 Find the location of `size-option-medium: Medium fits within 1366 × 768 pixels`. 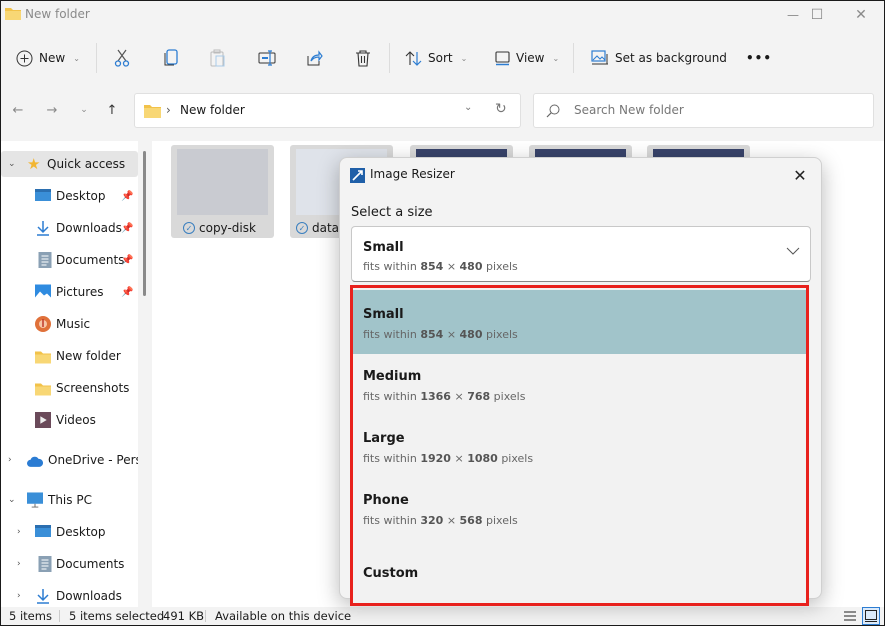

size-option-medium: Medium fits within 1366 × 768 pixels is located at coordinates (579, 386).